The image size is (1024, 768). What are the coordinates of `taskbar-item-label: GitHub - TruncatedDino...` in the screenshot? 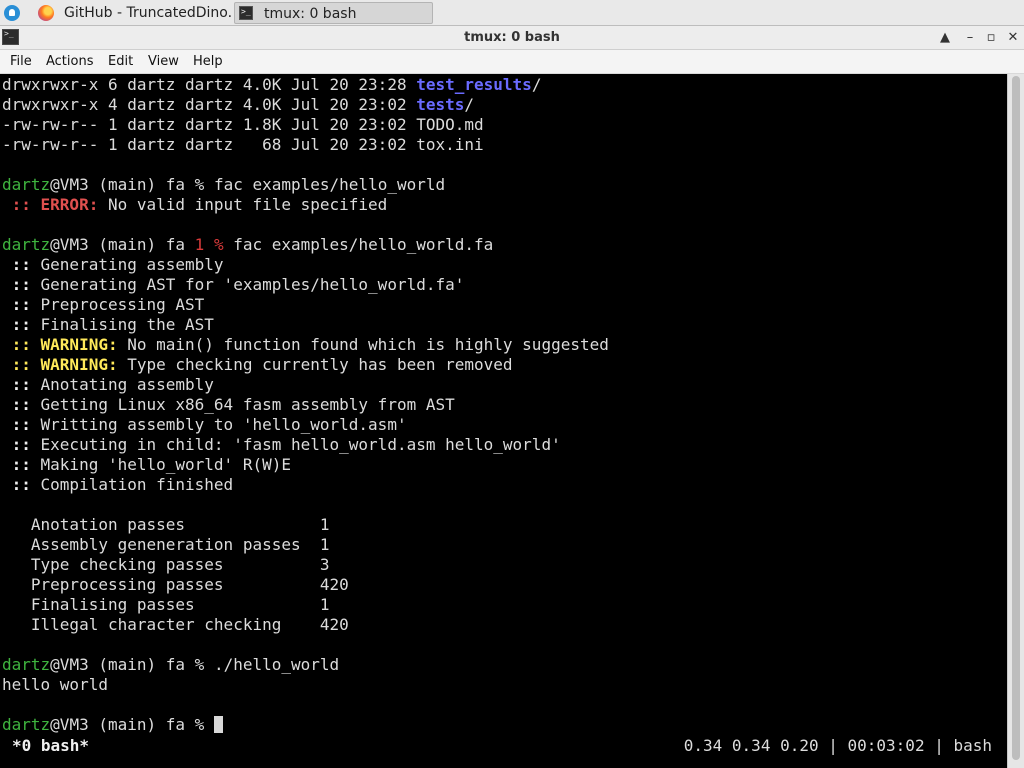 It's located at (148, 13).